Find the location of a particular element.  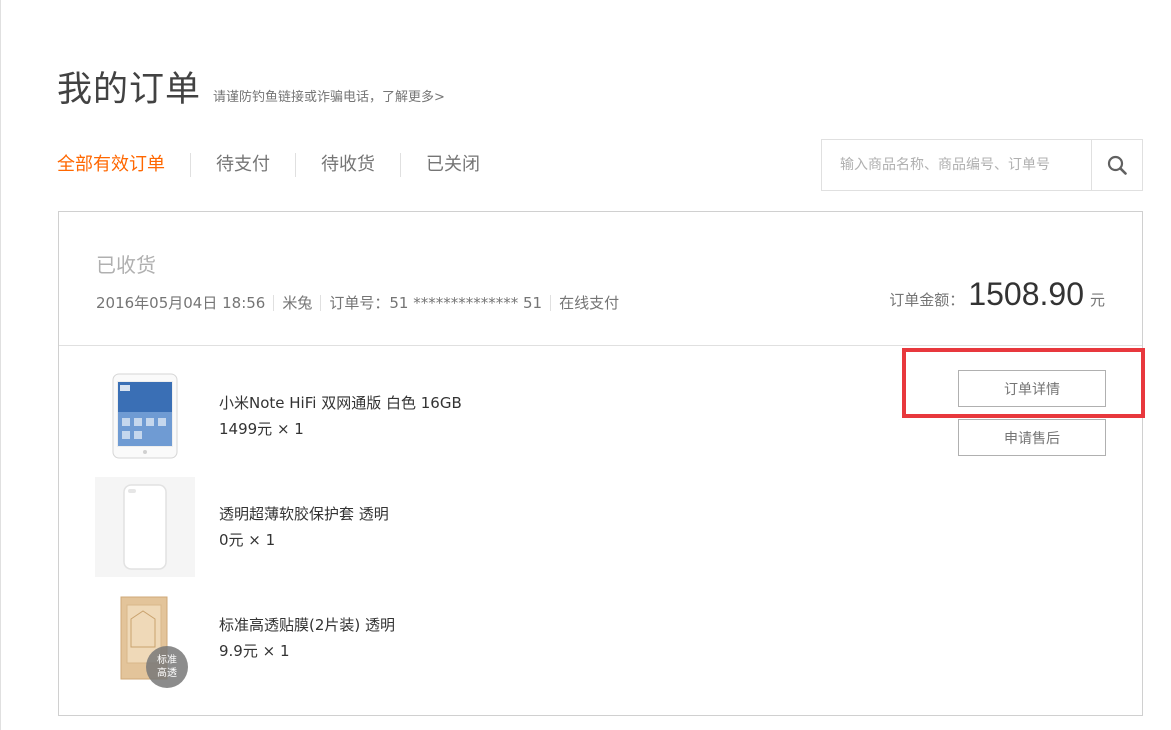

phone-thumbnail is located at coordinates (145, 416).